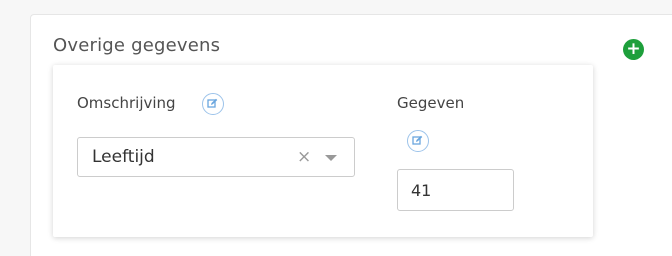  What do you see at coordinates (126, 103) in the screenshot?
I see `description-label: Omschrijving` at bounding box center [126, 103].